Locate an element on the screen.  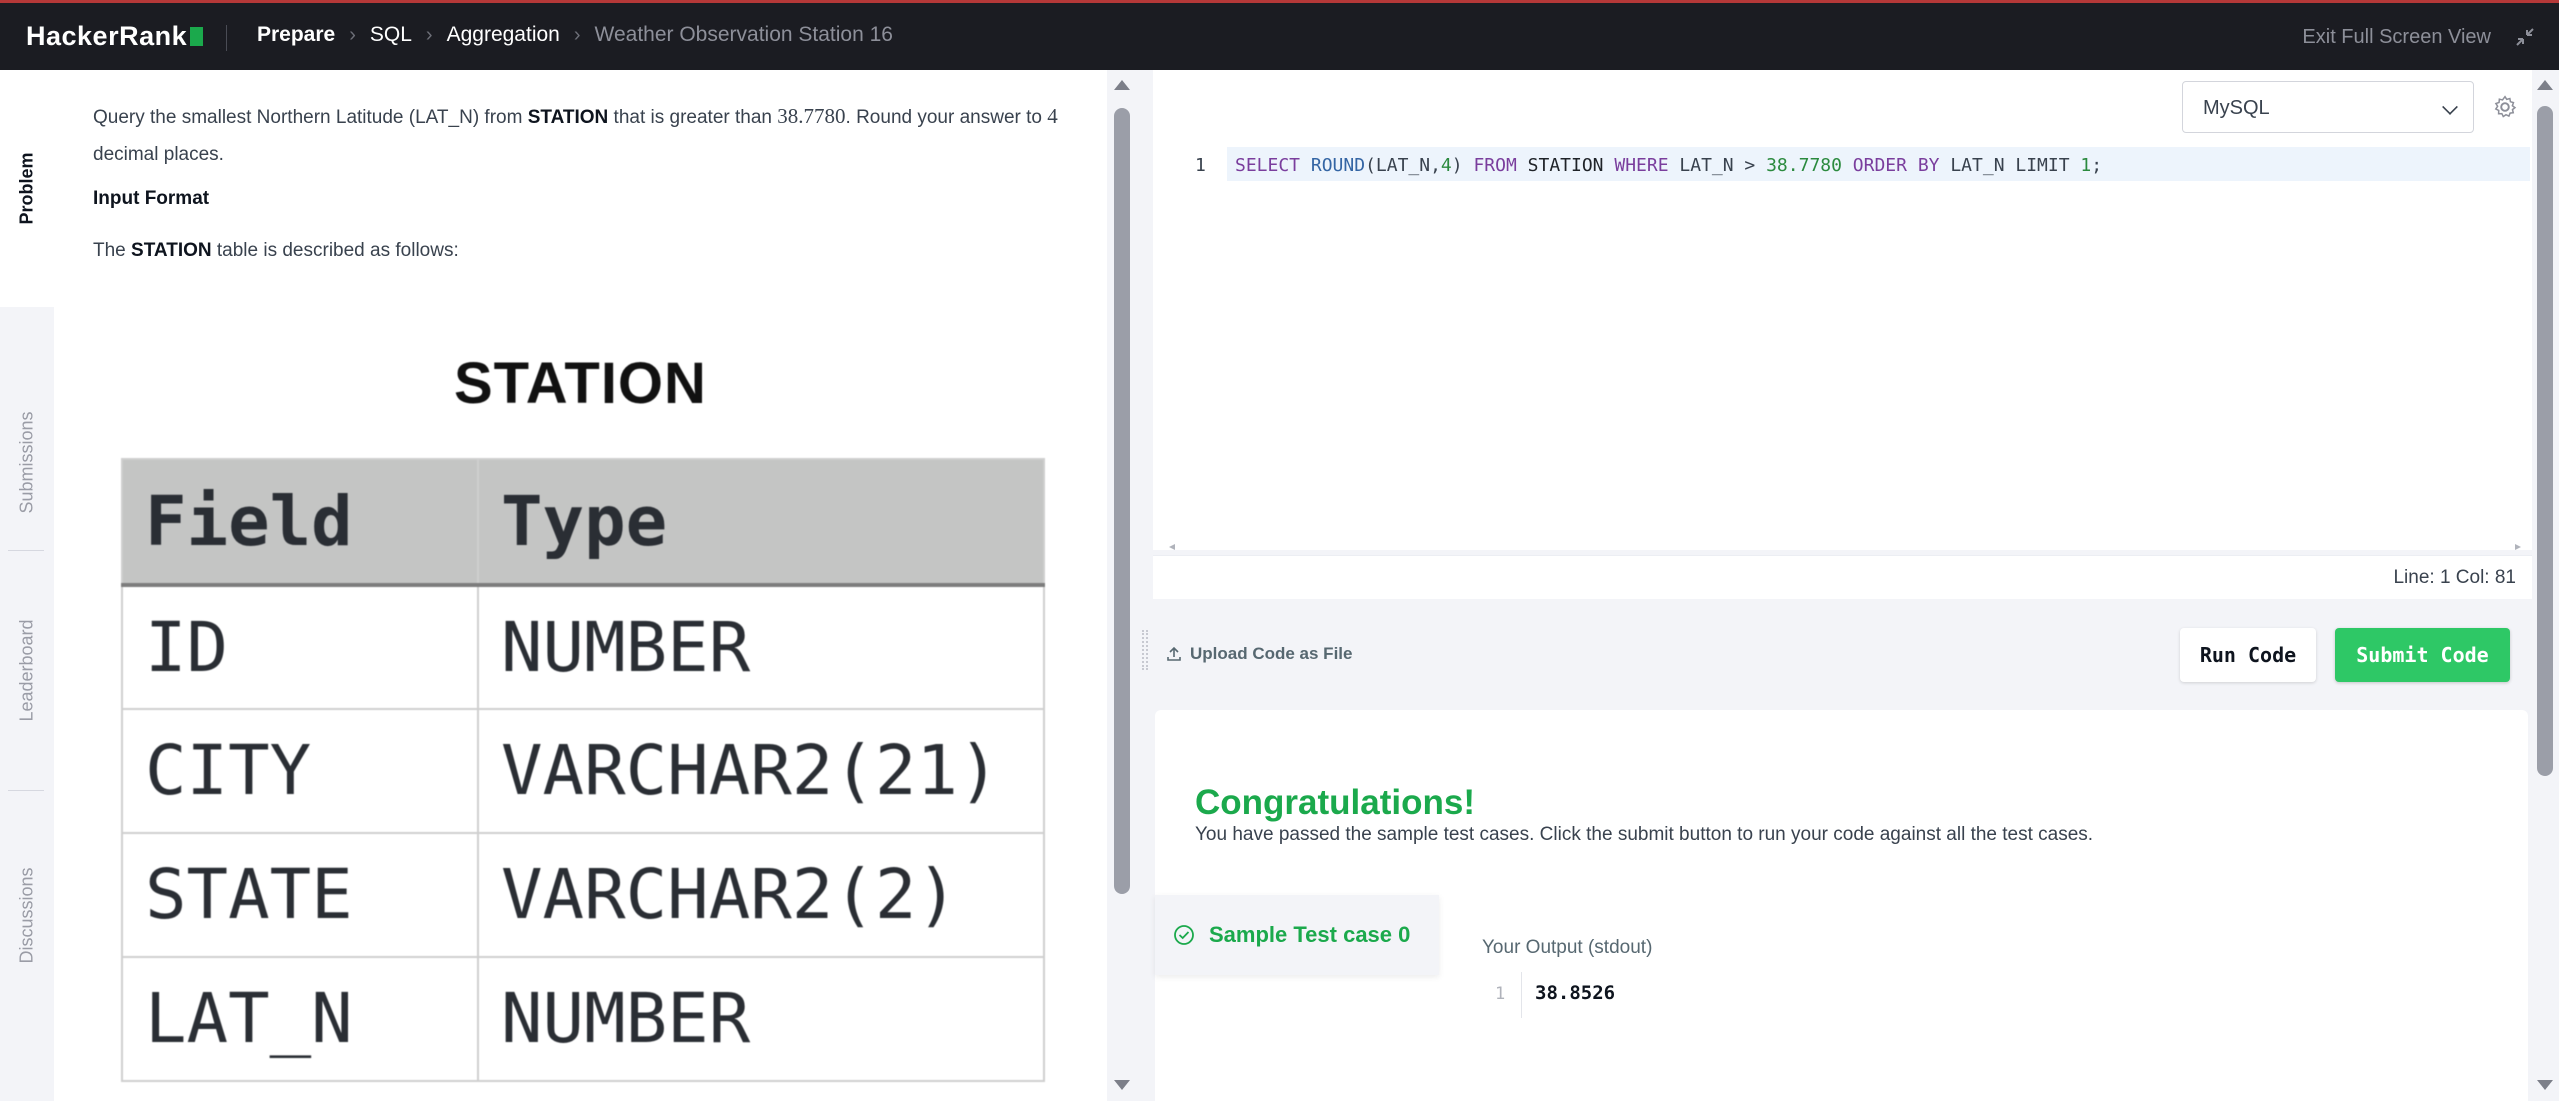
upload-icon is located at coordinates (1174, 653).